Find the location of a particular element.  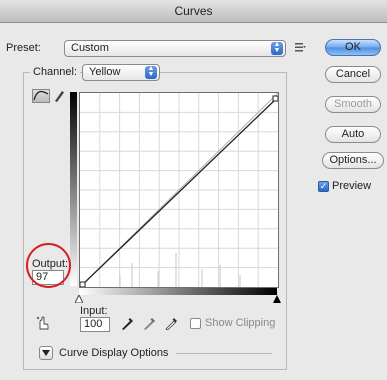

channel-label: Channel: is located at coordinates (55, 72).